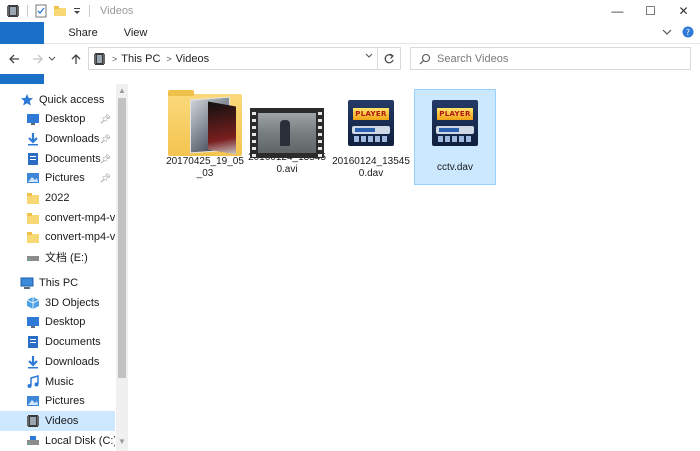  Describe the element at coordinates (57, 218) in the screenshot. I see `nav-qa-folder-convert-1: convert-mp4-vic` at that location.